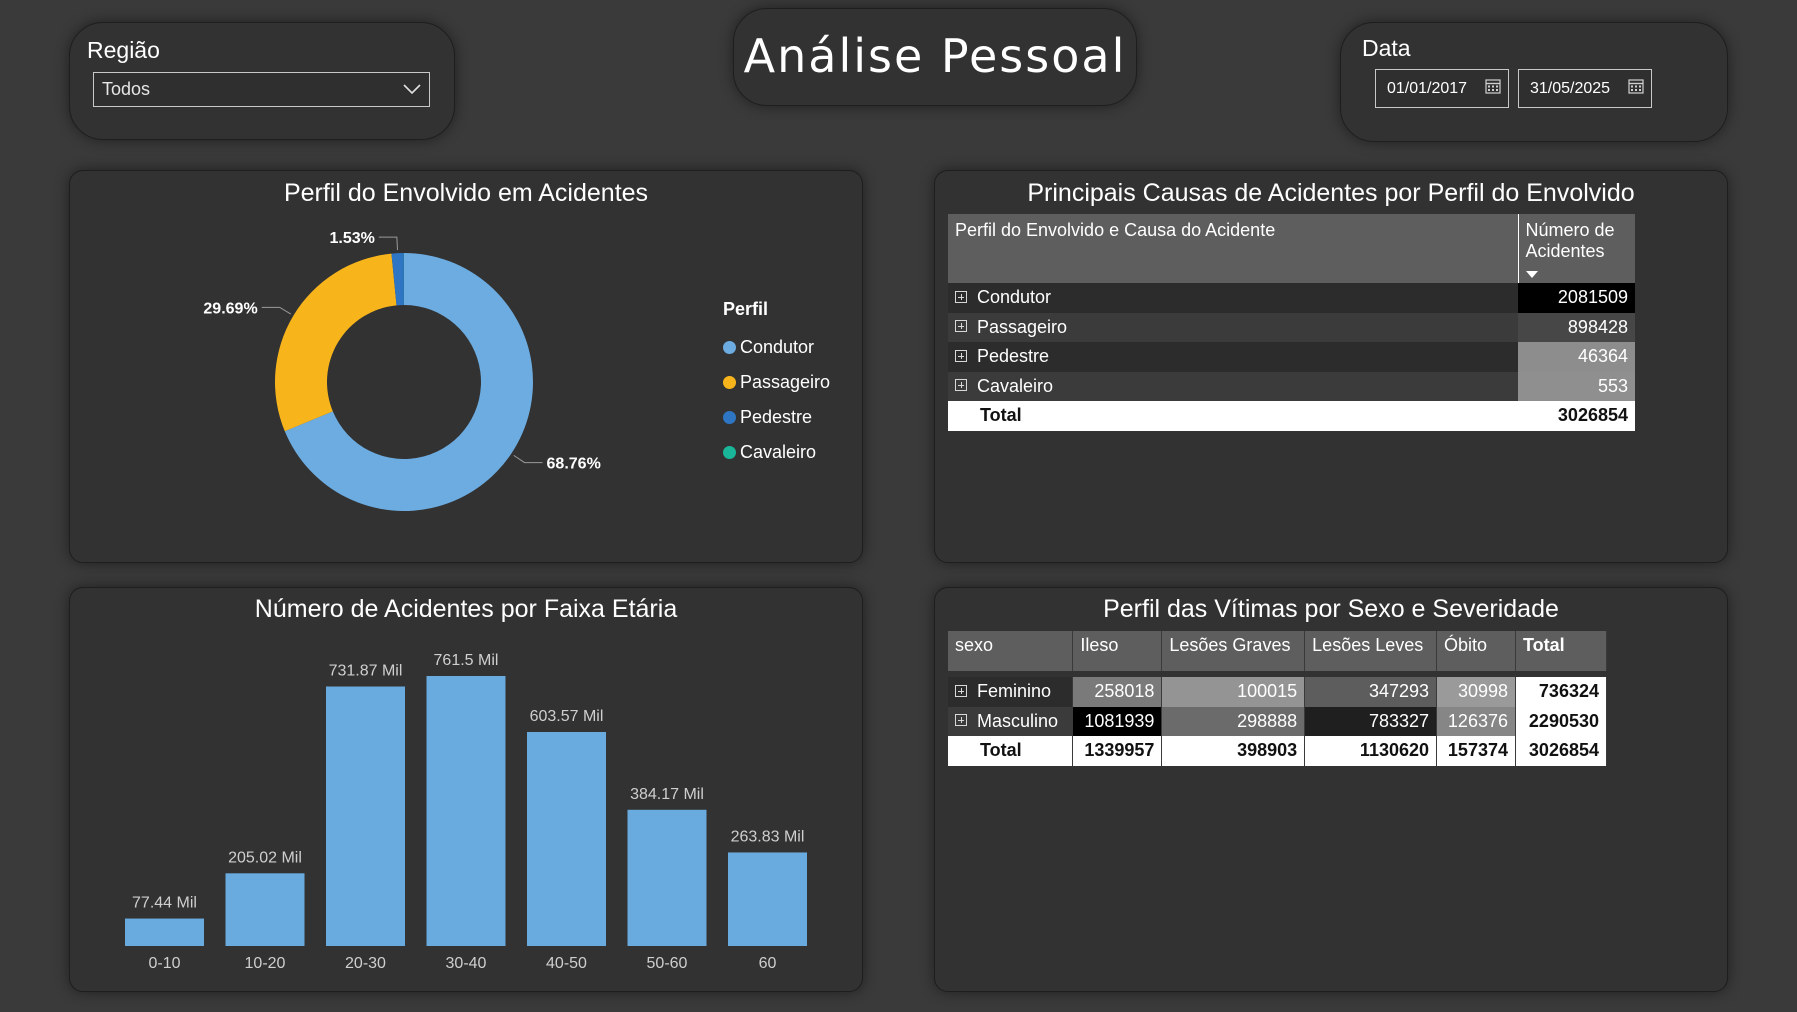 The height and width of the screenshot is (1012, 1797). I want to click on bar-data-label: 205.02 Mil, so click(265, 857).